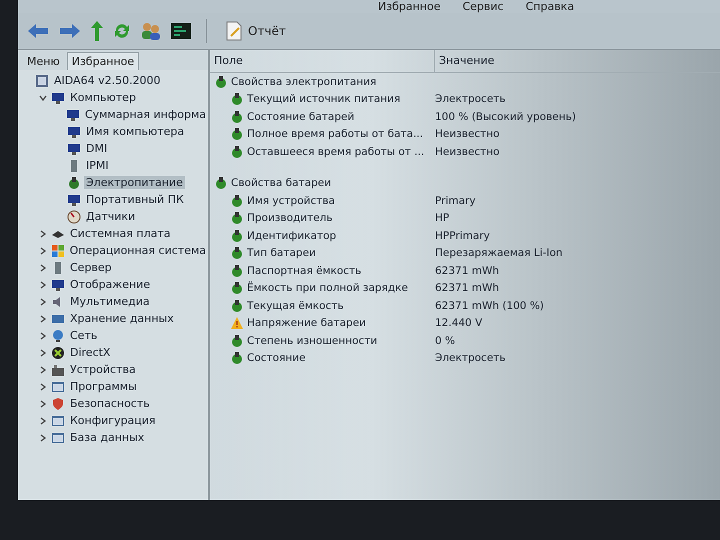  I want to click on tree-item: Сеть, so click(84, 335).